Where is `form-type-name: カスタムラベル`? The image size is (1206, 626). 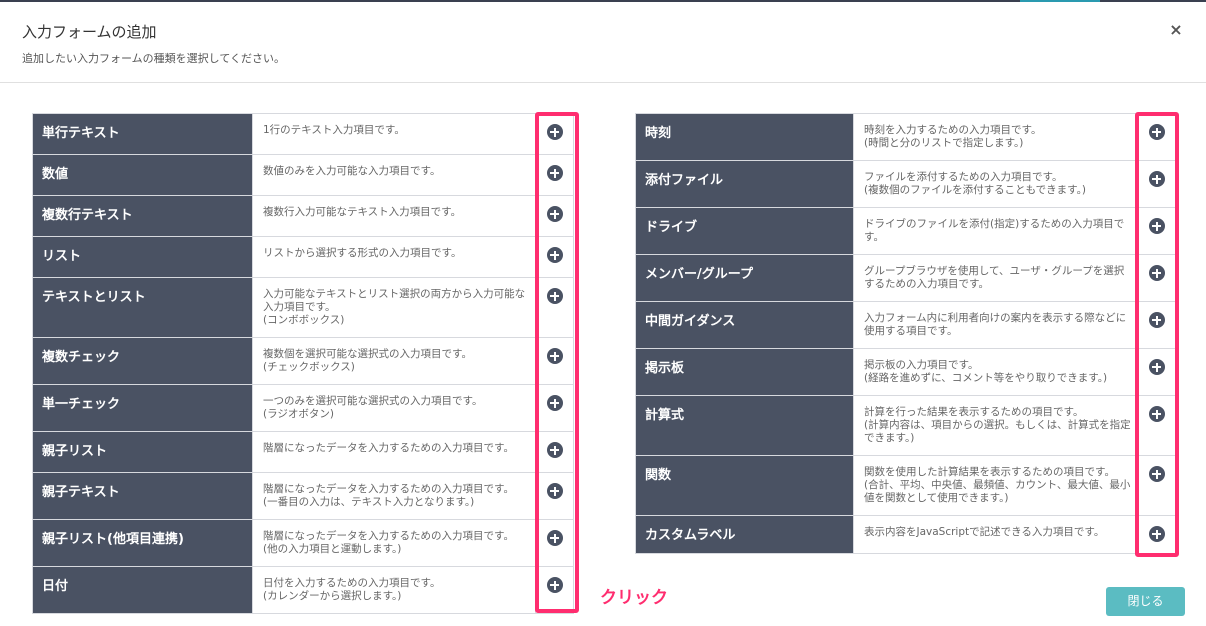
form-type-name: カスタムラベル is located at coordinates (744, 534).